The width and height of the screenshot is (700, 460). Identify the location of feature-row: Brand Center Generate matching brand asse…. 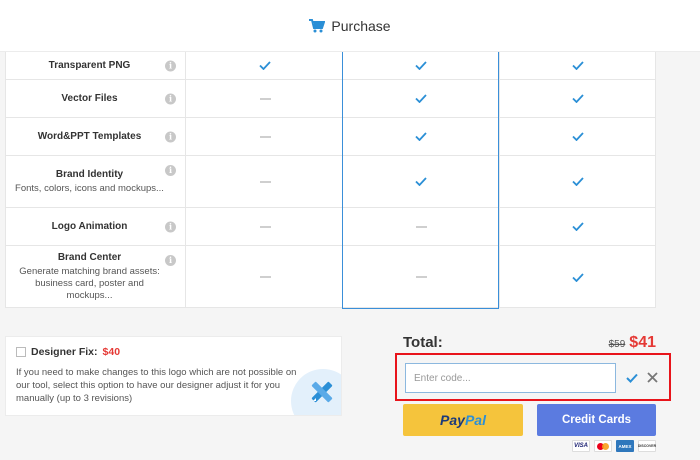
(330, 277).